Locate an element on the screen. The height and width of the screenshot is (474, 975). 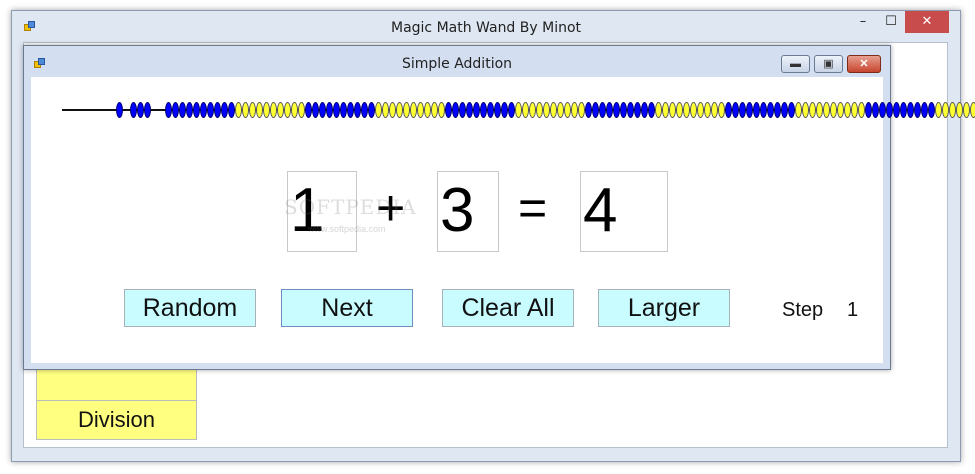
close-button: ✕ is located at coordinates (927, 22).